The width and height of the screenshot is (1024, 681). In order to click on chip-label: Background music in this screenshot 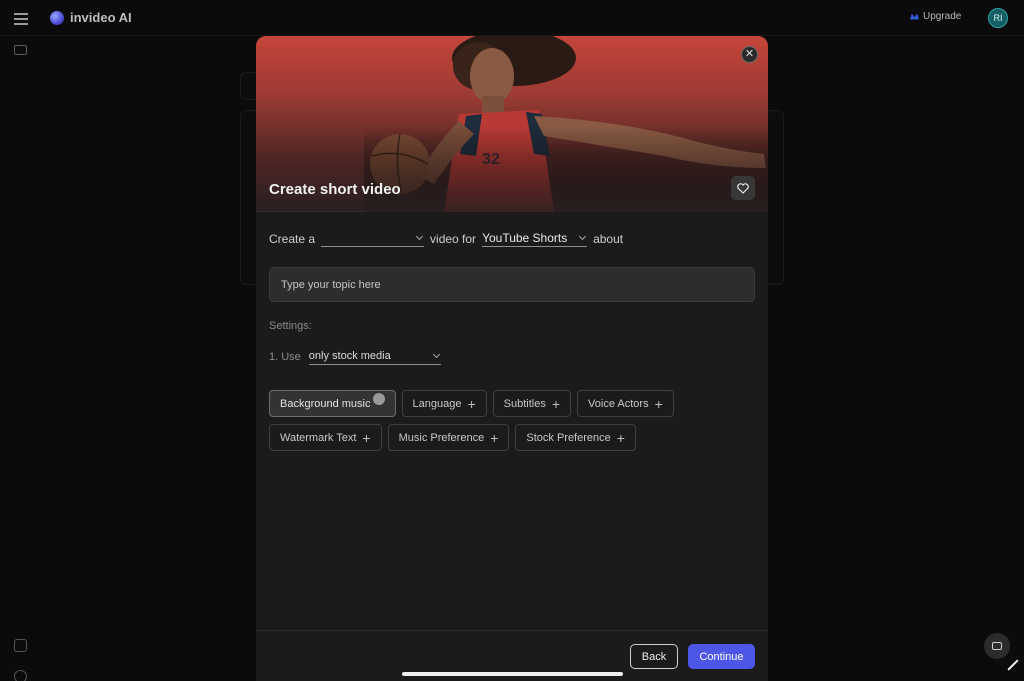, I will do `click(325, 403)`.